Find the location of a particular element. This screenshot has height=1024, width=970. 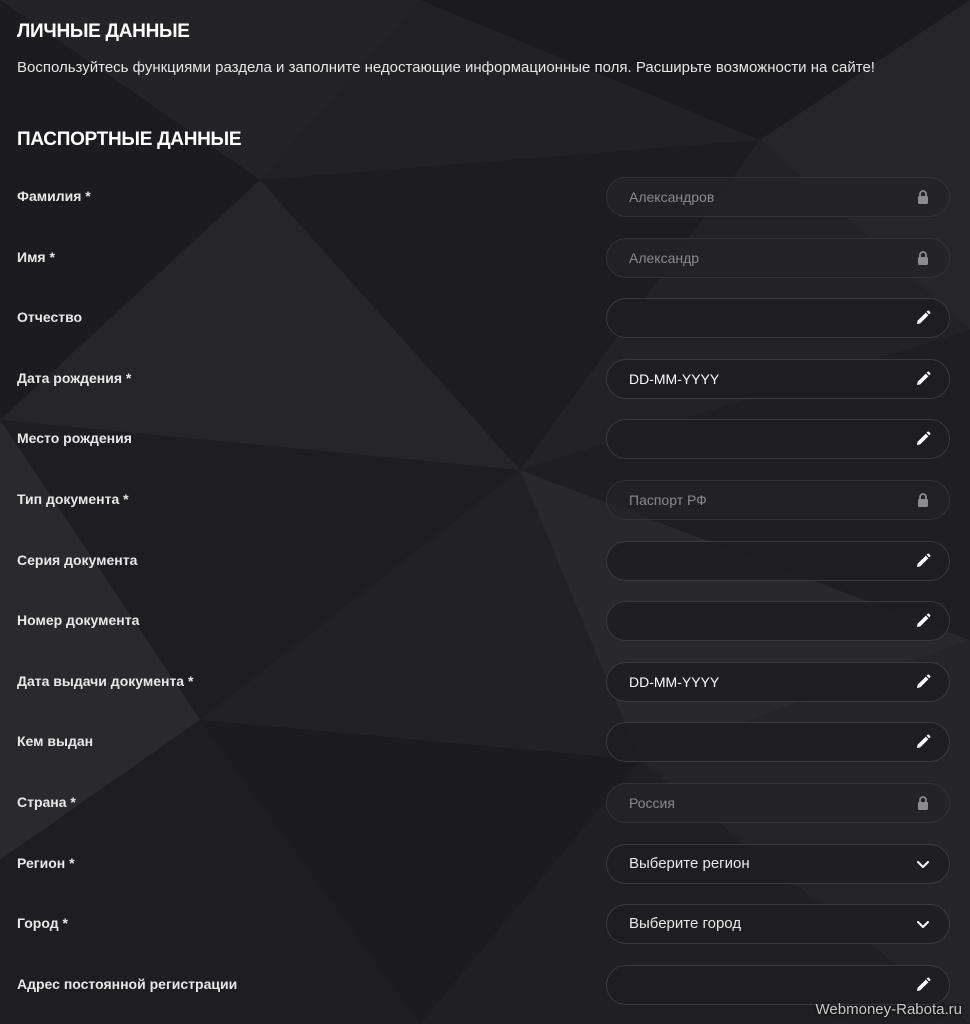

form-row: Город * Выберите город is located at coordinates (485, 924).